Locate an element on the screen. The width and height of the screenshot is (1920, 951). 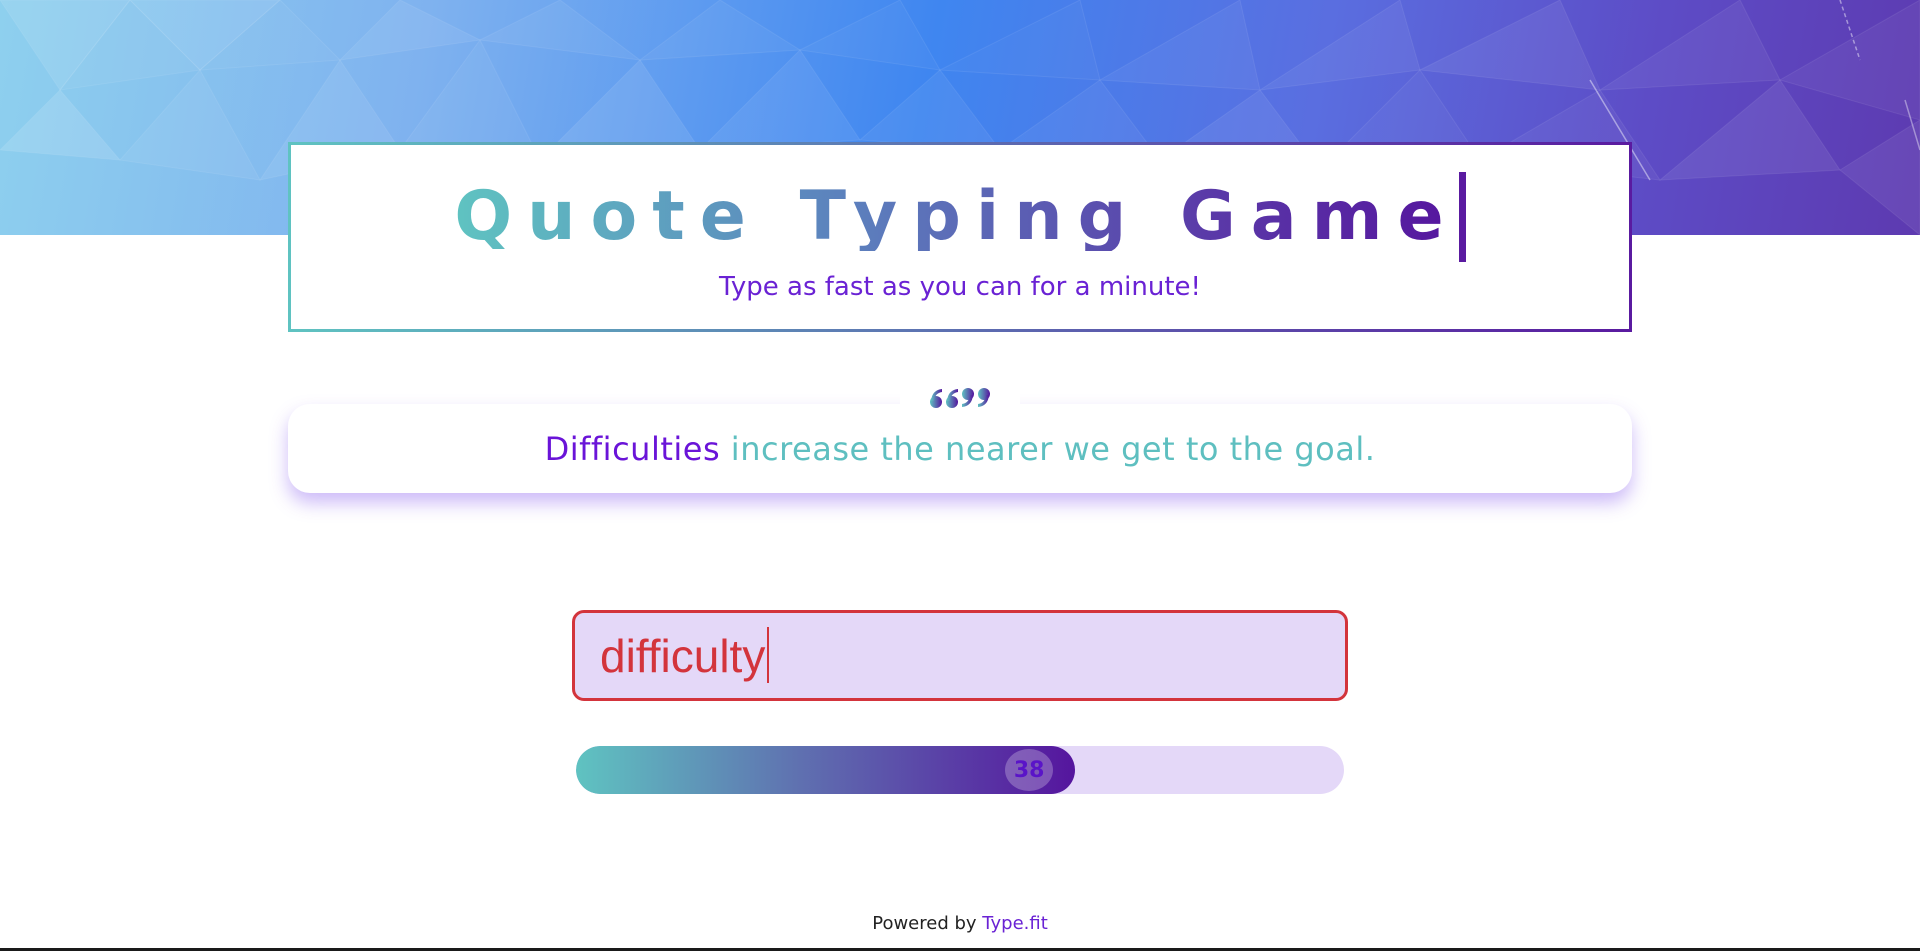
game-title: Quote Typing Game is located at coordinates (956, 216).